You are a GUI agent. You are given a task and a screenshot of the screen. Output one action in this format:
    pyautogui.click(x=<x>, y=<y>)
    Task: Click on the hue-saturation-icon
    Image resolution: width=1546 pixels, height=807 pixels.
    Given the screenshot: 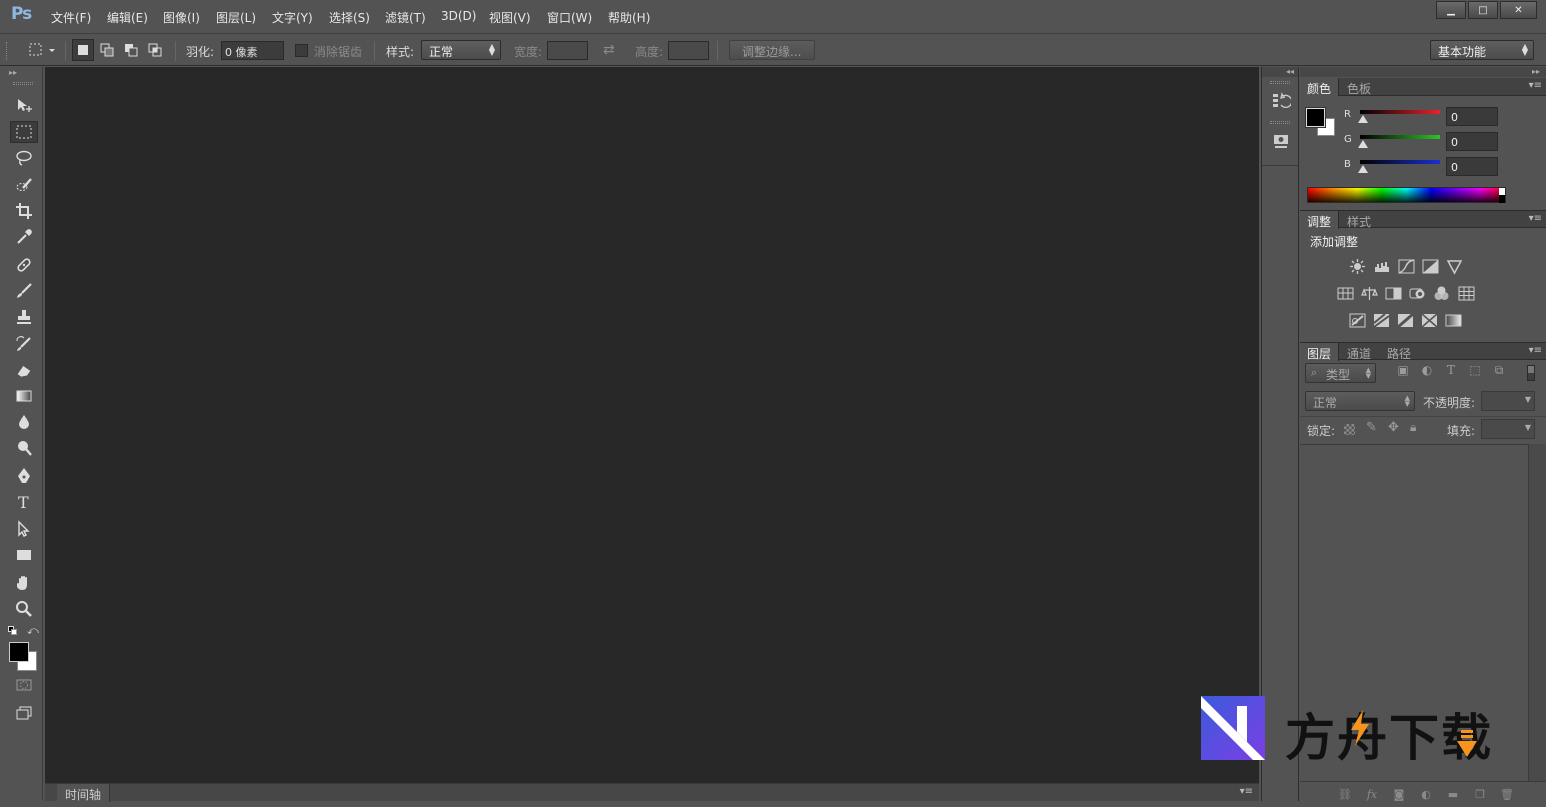 What is the action you would take?
    pyautogui.click(x=1345, y=293)
    